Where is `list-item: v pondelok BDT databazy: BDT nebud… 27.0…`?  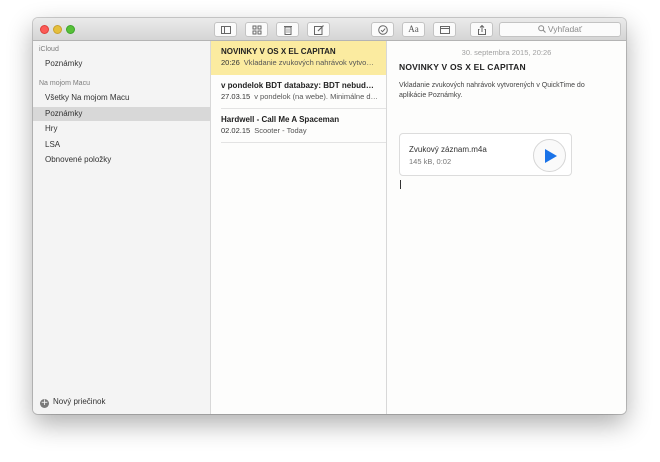
list-item: v pondelok BDT databazy: BDT nebud… 27.0… is located at coordinates (298, 92).